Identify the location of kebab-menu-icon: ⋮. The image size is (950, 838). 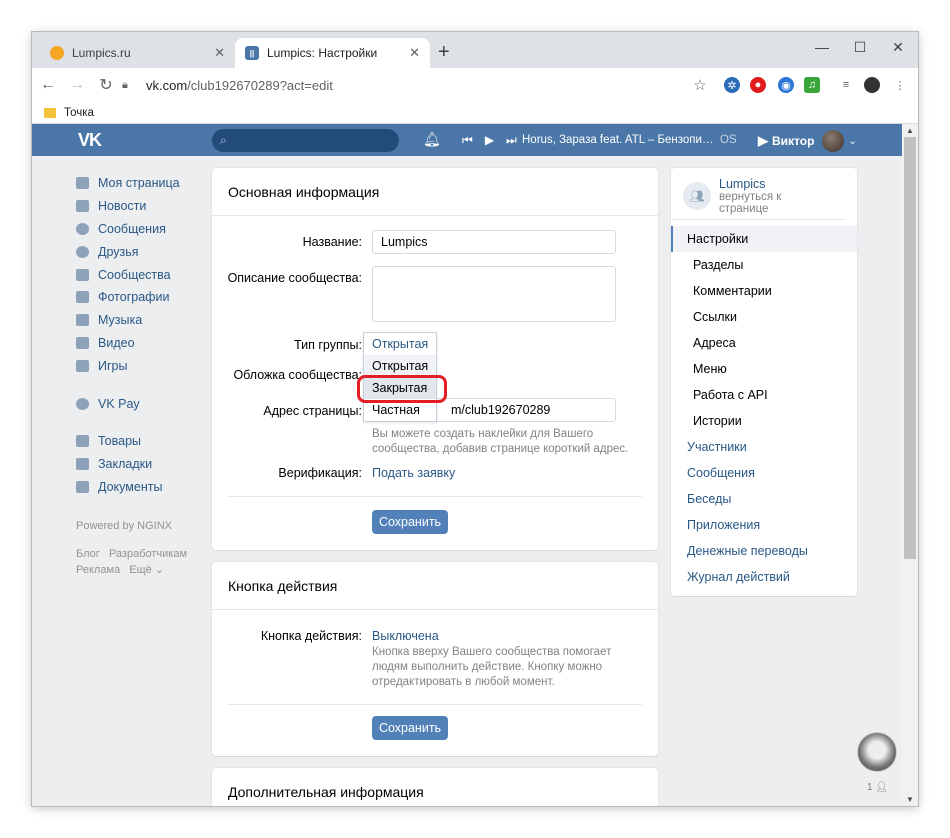
(900, 85).